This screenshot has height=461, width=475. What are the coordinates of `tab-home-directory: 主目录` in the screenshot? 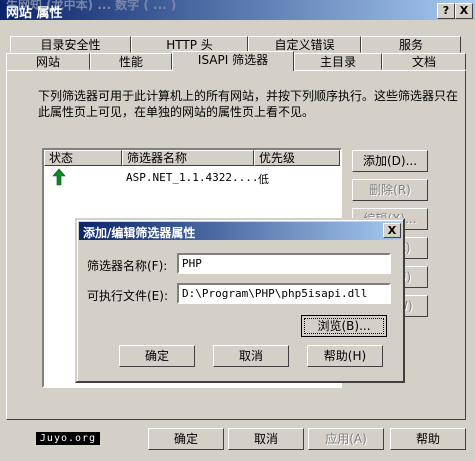 It's located at (338, 61).